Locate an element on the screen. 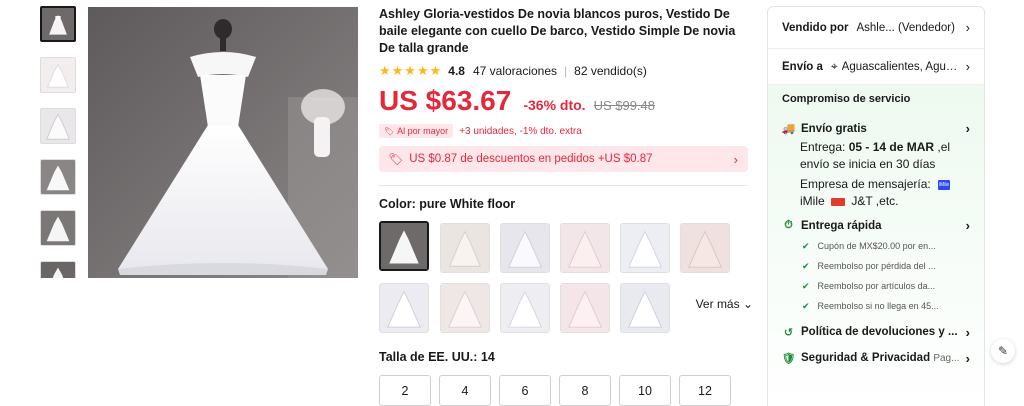  carrier-rest: J&T ,etc. is located at coordinates (875, 201).